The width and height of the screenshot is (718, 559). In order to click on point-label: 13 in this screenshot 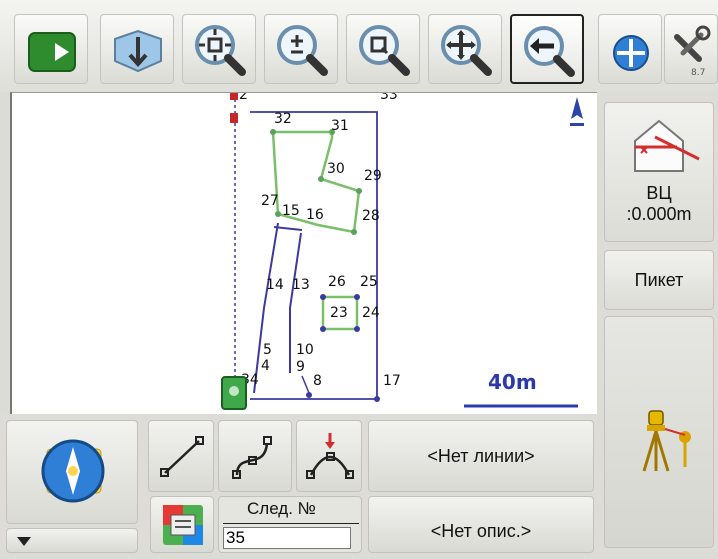, I will do `click(301, 285)`.